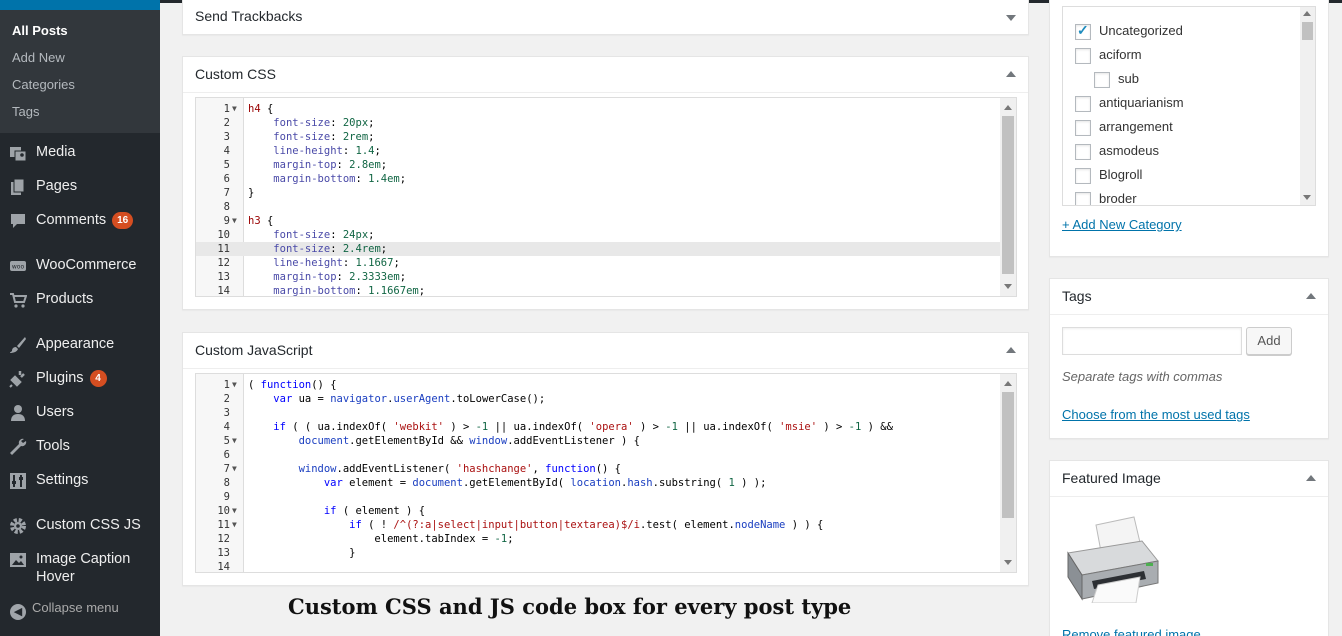  What do you see at coordinates (80, 152) in the screenshot?
I see `sidebar-item-media: Media` at bounding box center [80, 152].